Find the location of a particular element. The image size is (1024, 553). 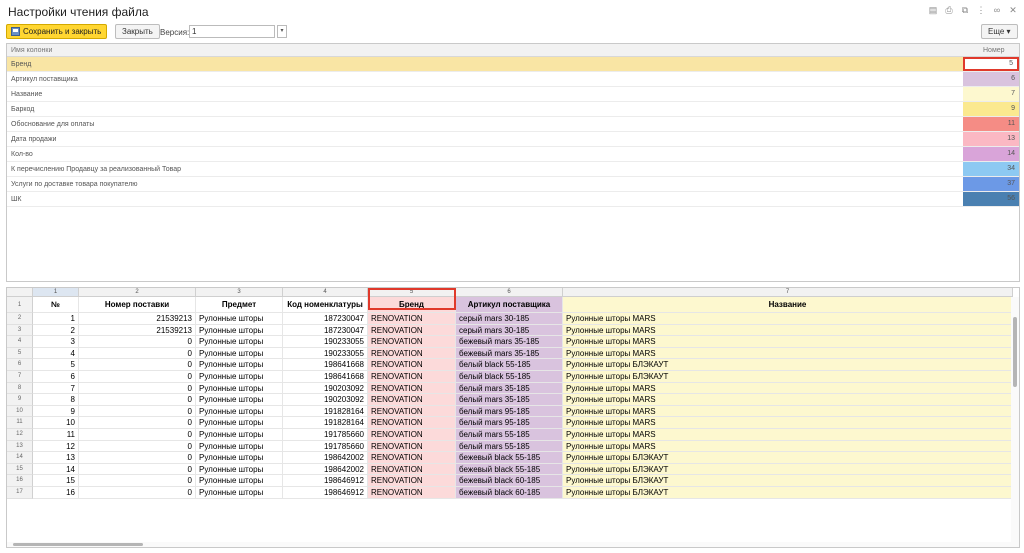

sheet-cell: 198642002 is located at coordinates (325, 469).